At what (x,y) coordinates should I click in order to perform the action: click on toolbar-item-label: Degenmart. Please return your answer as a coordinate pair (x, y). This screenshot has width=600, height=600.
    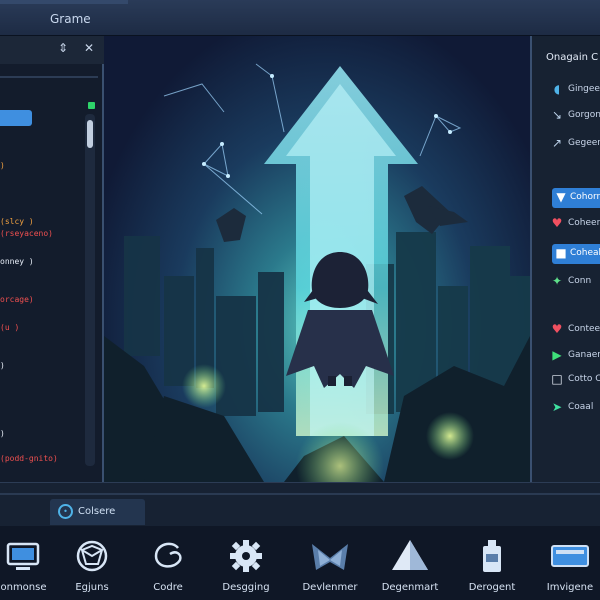
    Looking at the image, I should click on (410, 587).